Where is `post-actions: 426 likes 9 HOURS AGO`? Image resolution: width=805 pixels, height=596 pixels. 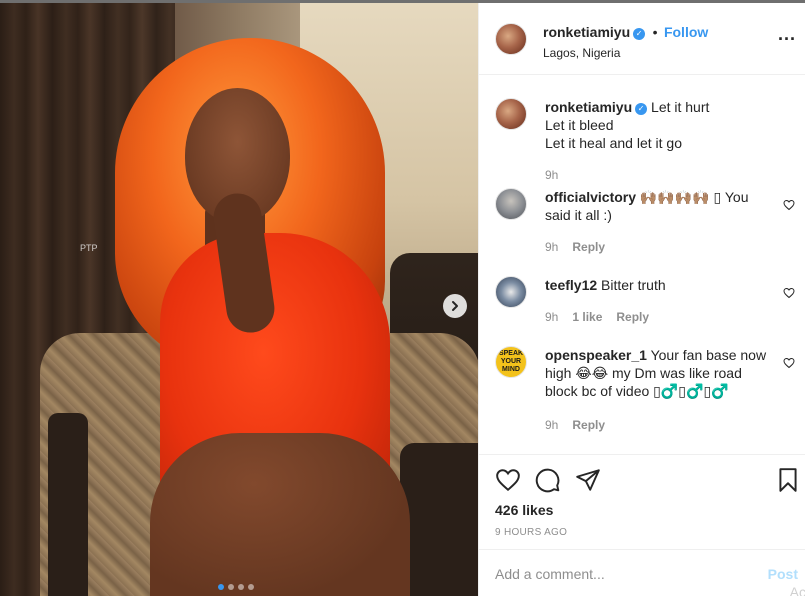 post-actions: 426 likes 9 HOURS AGO is located at coordinates (642, 501).